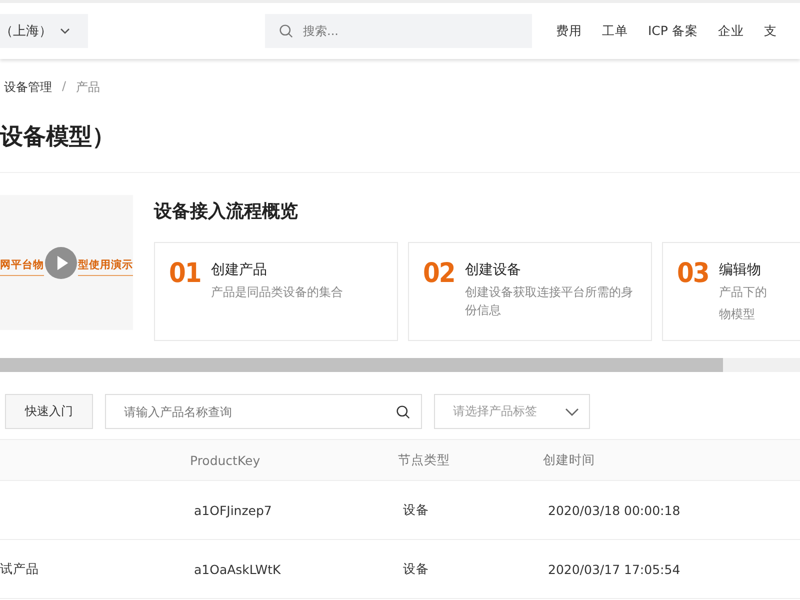 This screenshot has width=800, height=600. Describe the element at coordinates (105, 267) in the screenshot. I see `video-caption: 型使用演示` at that location.